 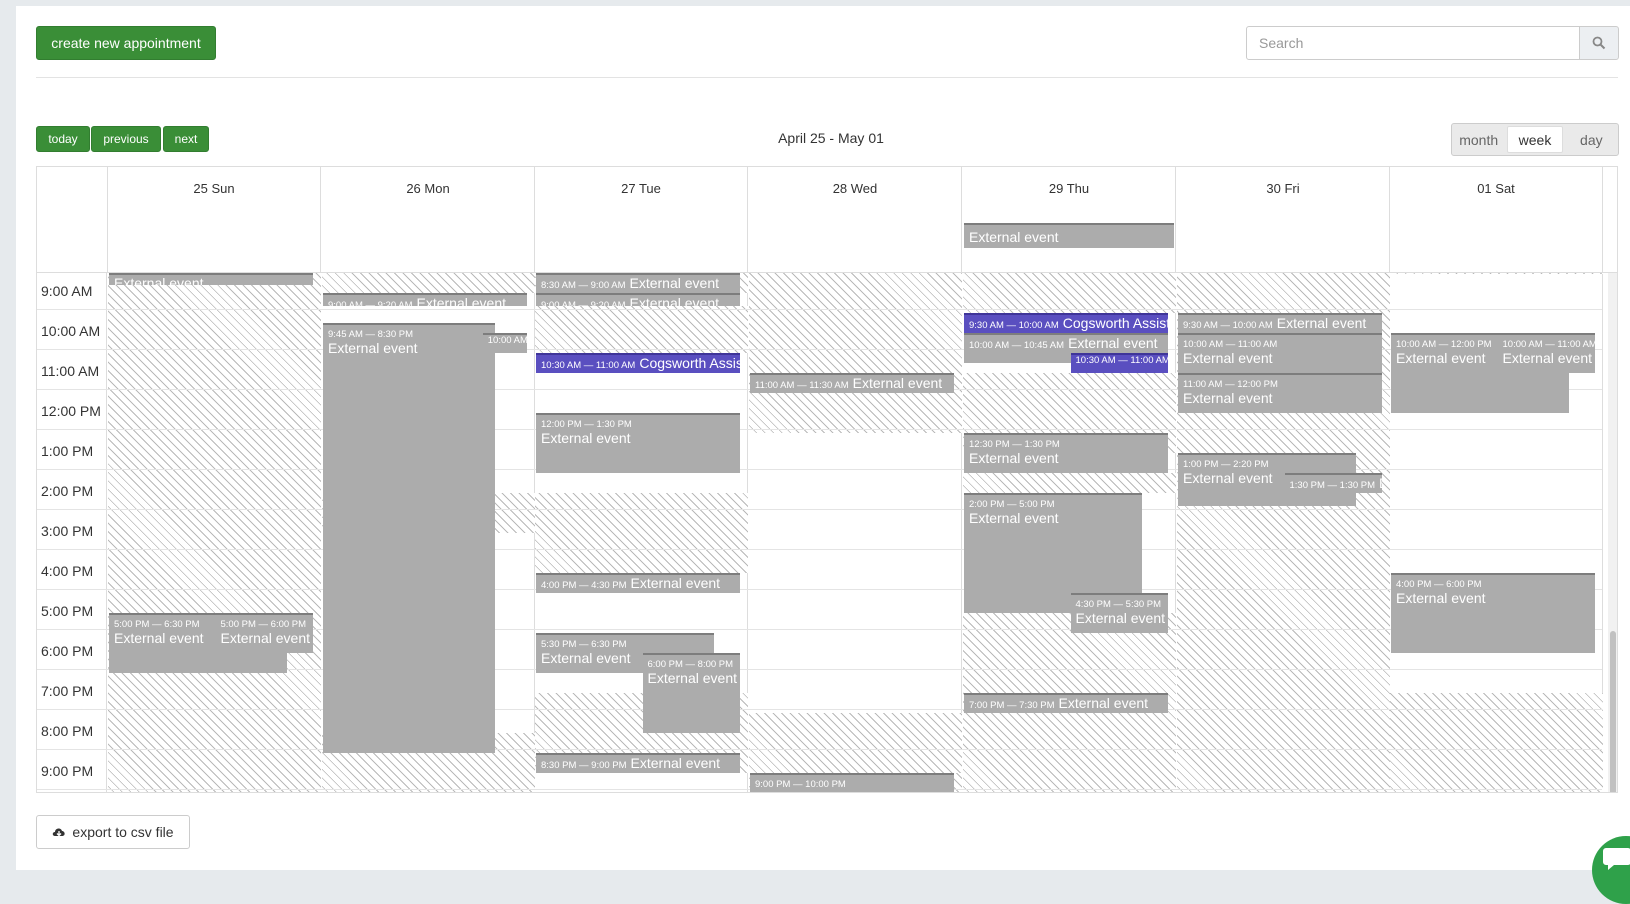 What do you see at coordinates (1017, 345) in the screenshot?
I see `event-time: 10:00 AM — 10:45 AM` at bounding box center [1017, 345].